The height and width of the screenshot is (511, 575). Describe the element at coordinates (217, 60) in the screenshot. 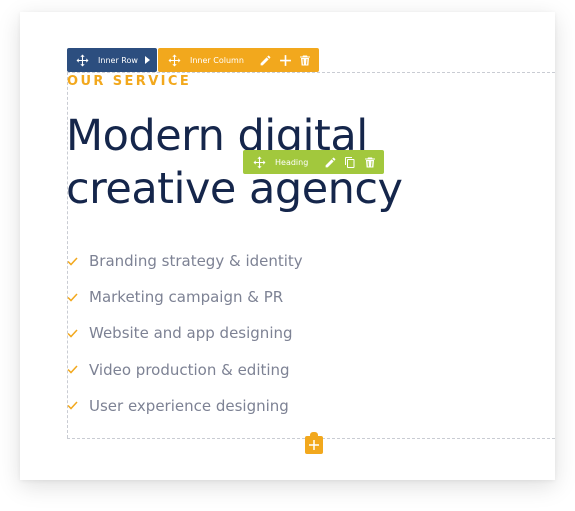

I see `inner-column-label: Inner Column` at that location.